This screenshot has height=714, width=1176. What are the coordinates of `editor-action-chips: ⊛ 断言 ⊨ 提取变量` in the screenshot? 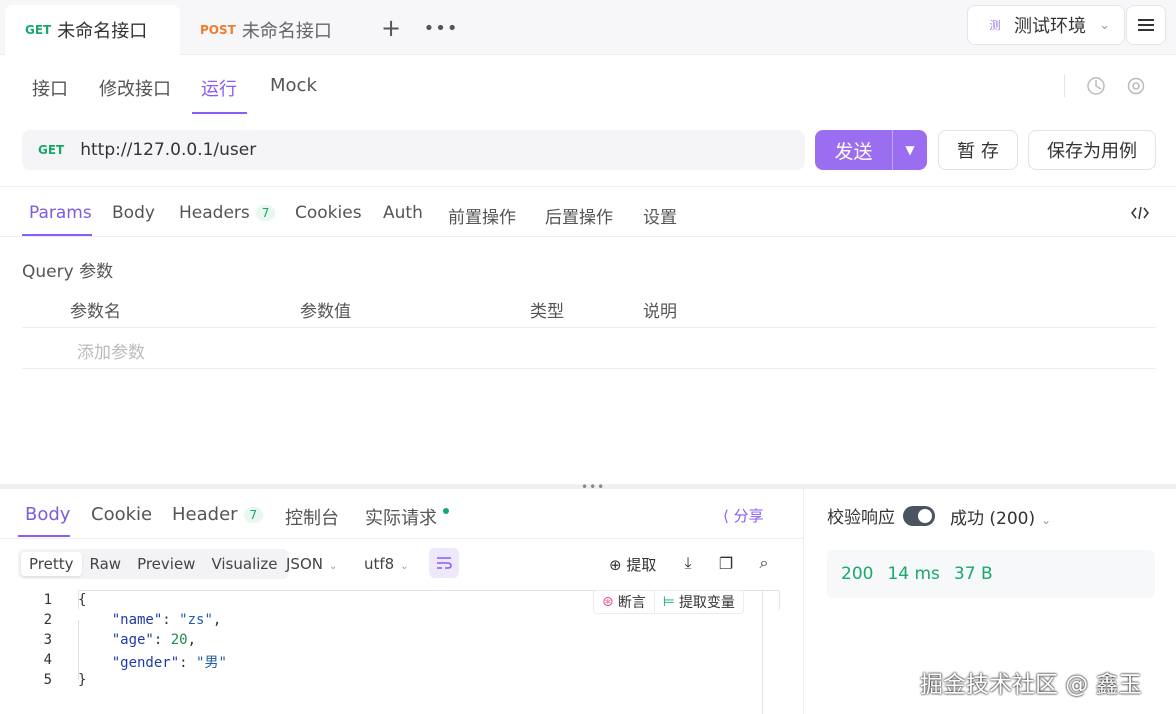 It's located at (668, 602).